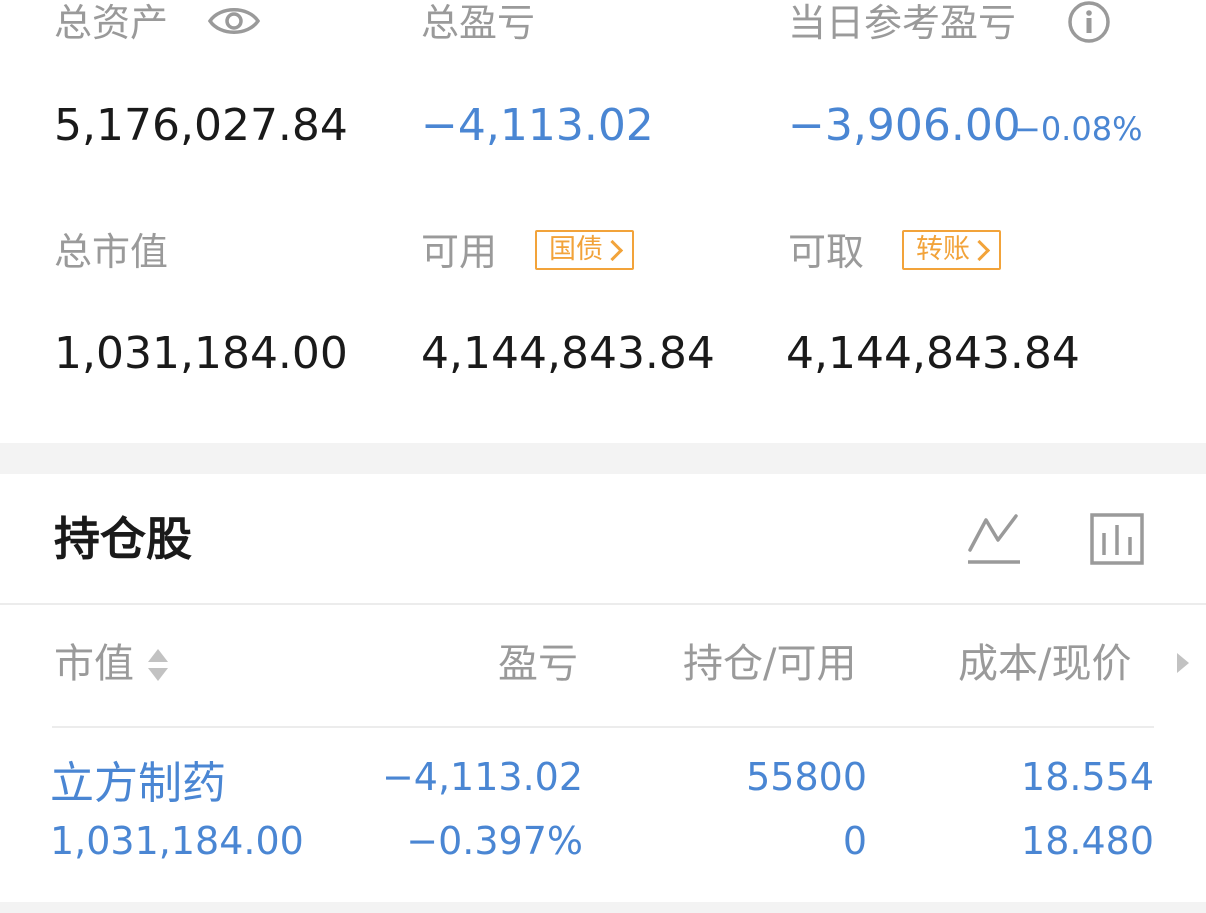  Describe the element at coordinates (1044, 664) in the screenshot. I see `column-header-cost-price: 成本/现价` at that location.